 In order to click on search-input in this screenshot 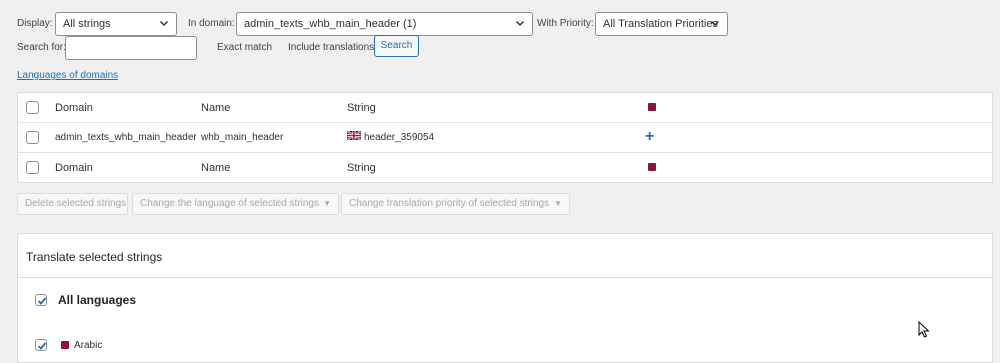, I will do `click(131, 48)`.